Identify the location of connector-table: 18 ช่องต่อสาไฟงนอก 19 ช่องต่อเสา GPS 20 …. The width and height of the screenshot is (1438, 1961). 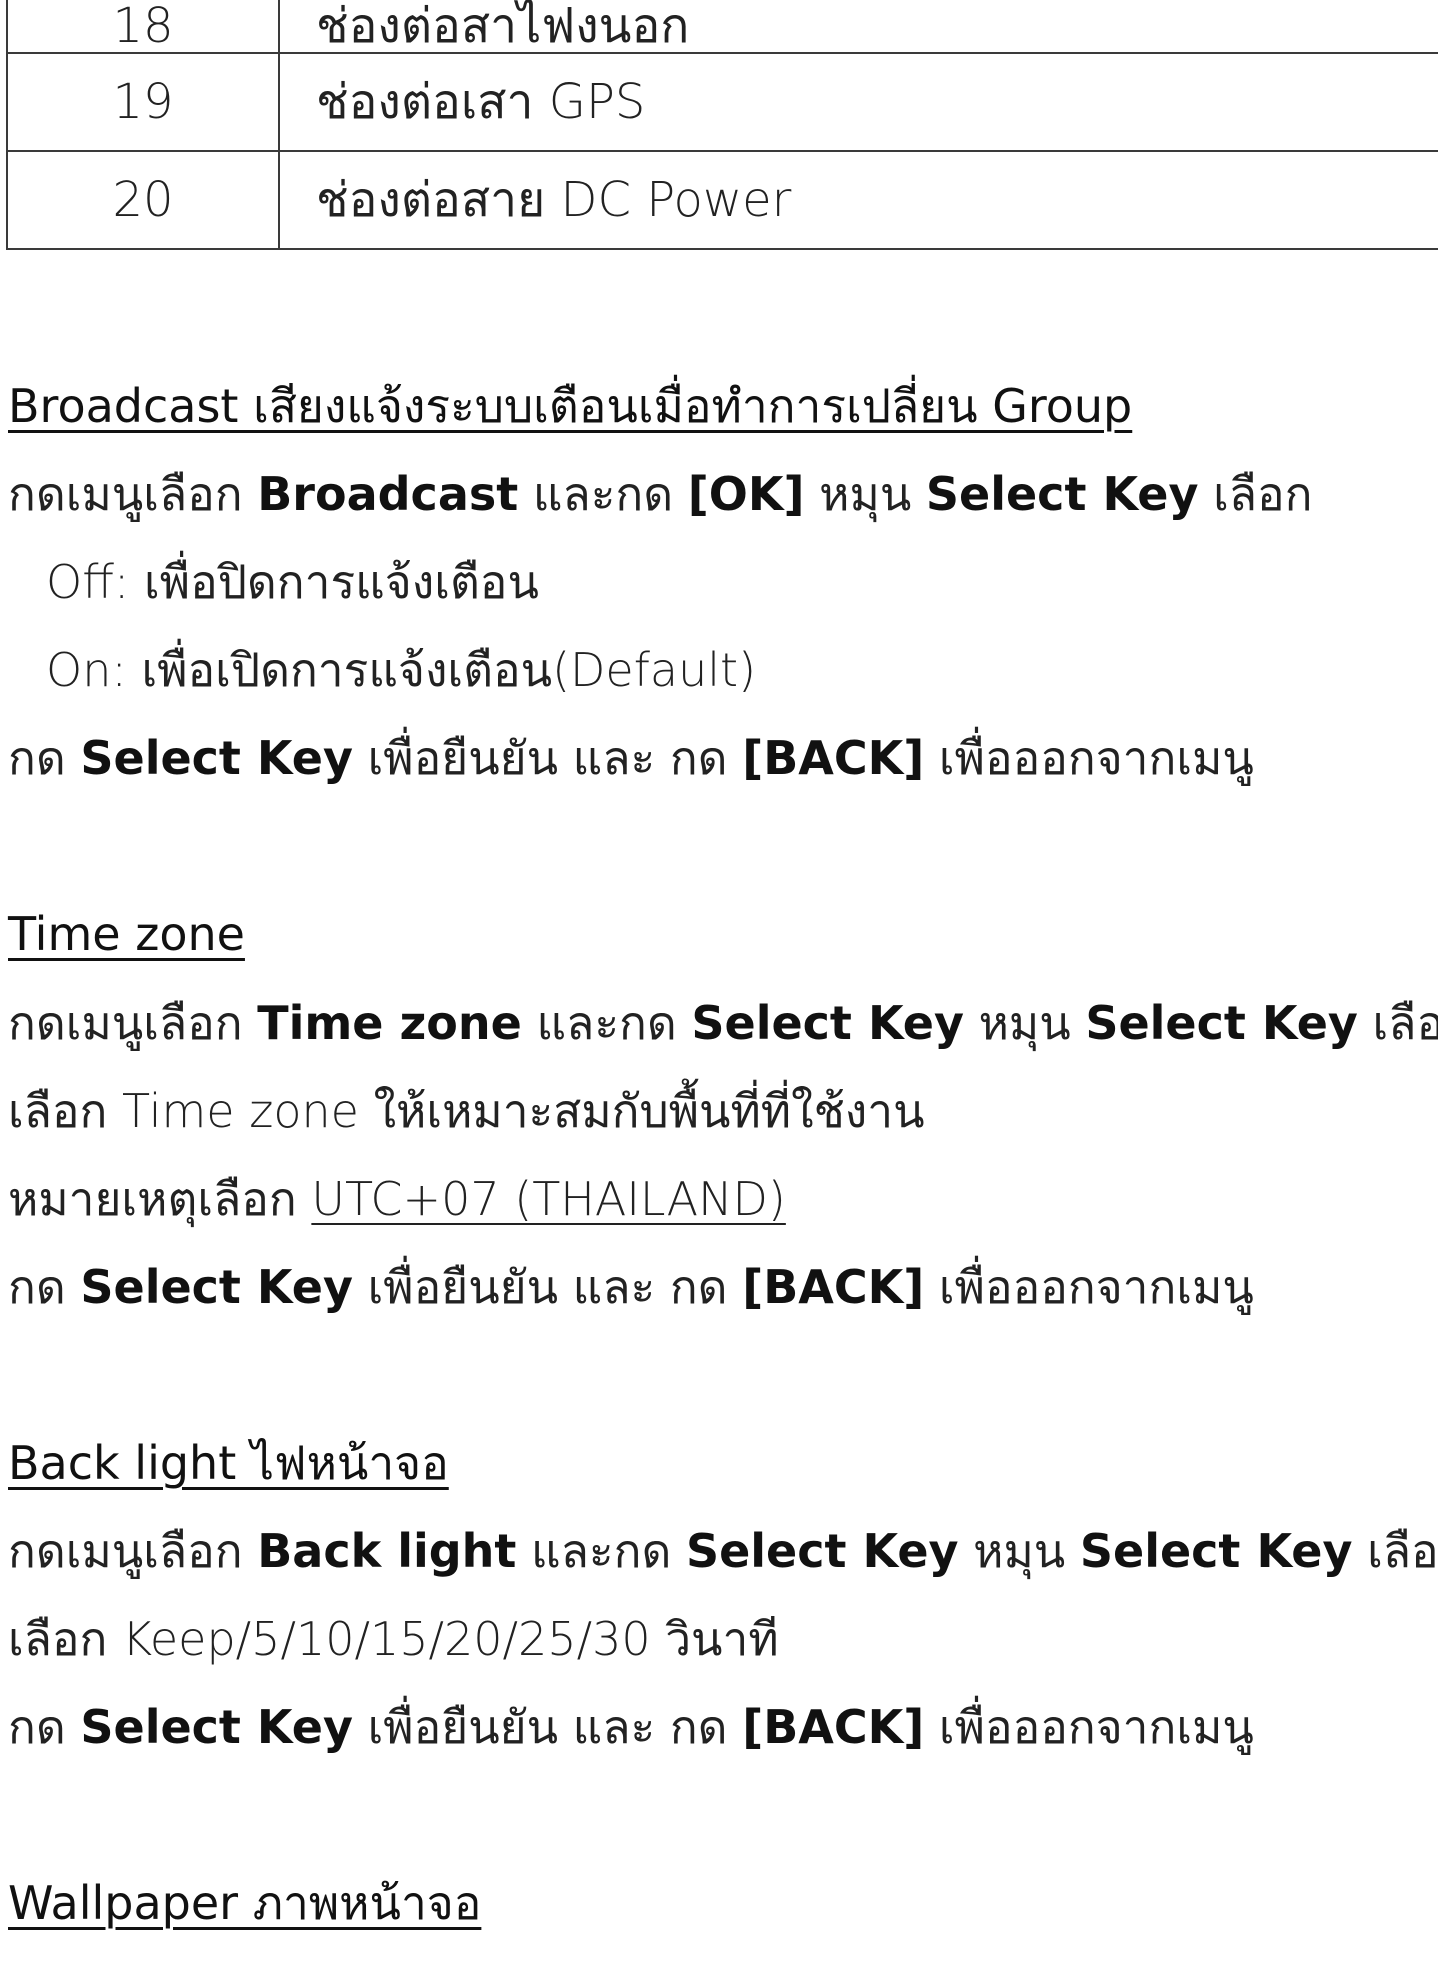
(722, 125).